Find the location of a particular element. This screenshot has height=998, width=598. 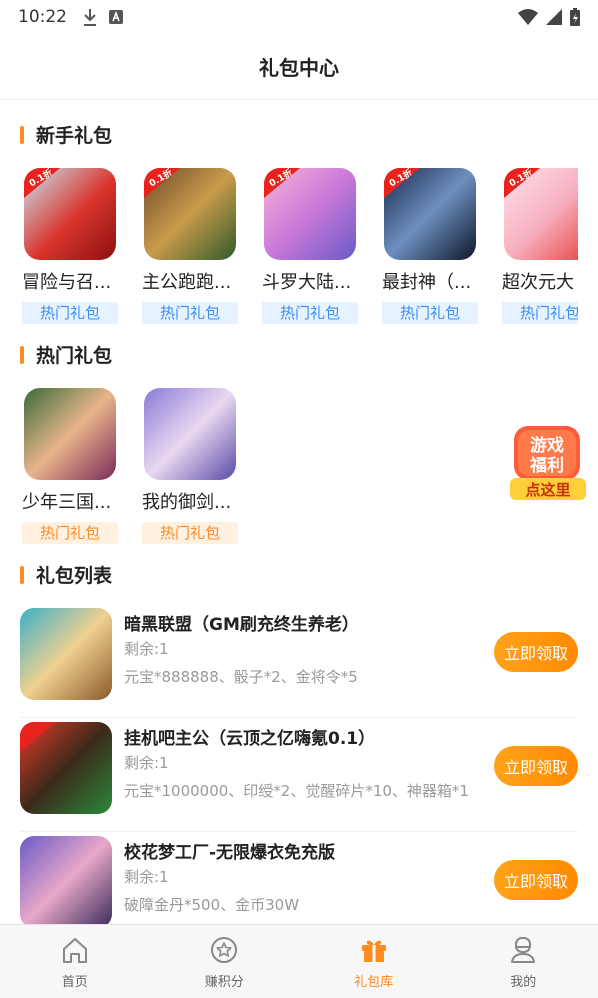

header: 礼包中心 is located at coordinates (299, 67).